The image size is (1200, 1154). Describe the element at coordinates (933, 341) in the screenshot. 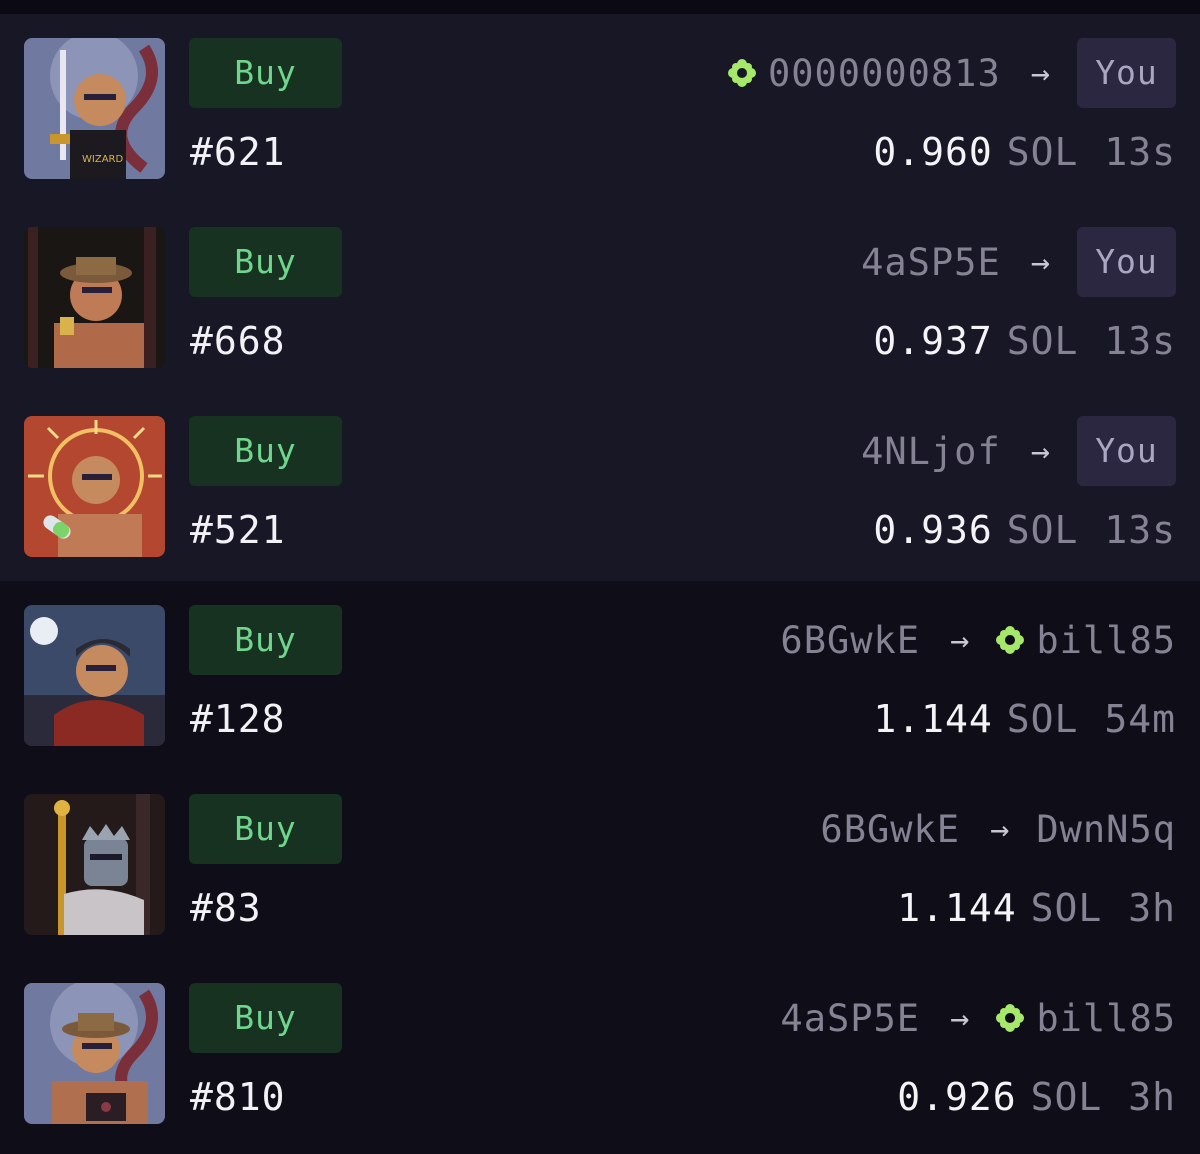

I see `price-amount: 0.937` at that location.